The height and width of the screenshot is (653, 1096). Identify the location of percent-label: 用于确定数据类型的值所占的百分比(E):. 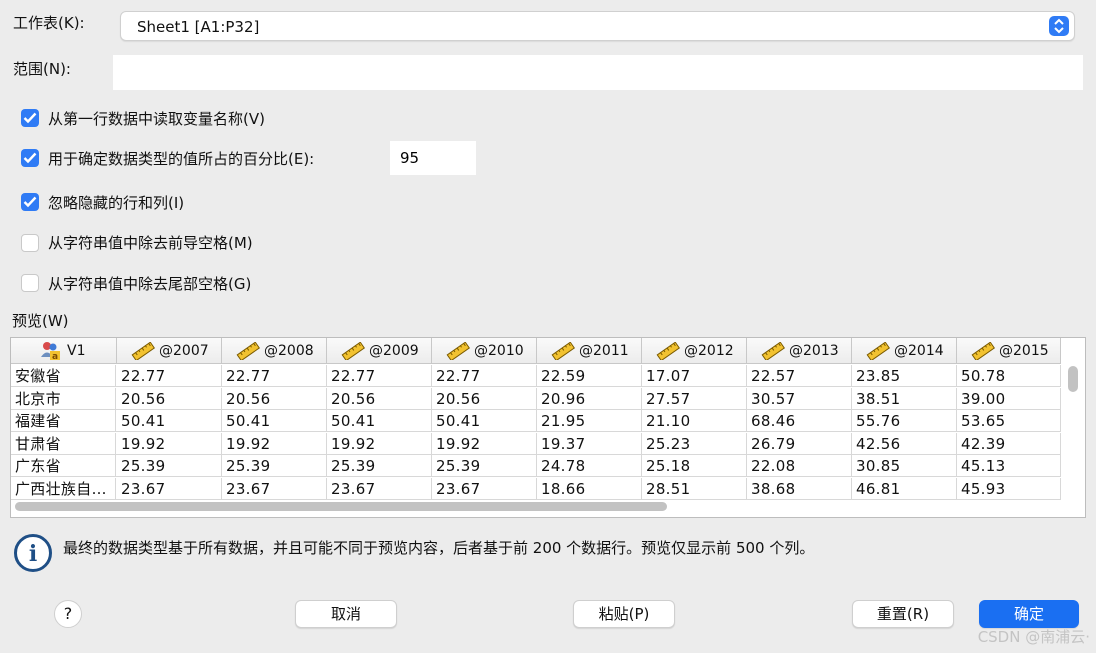
(181, 159).